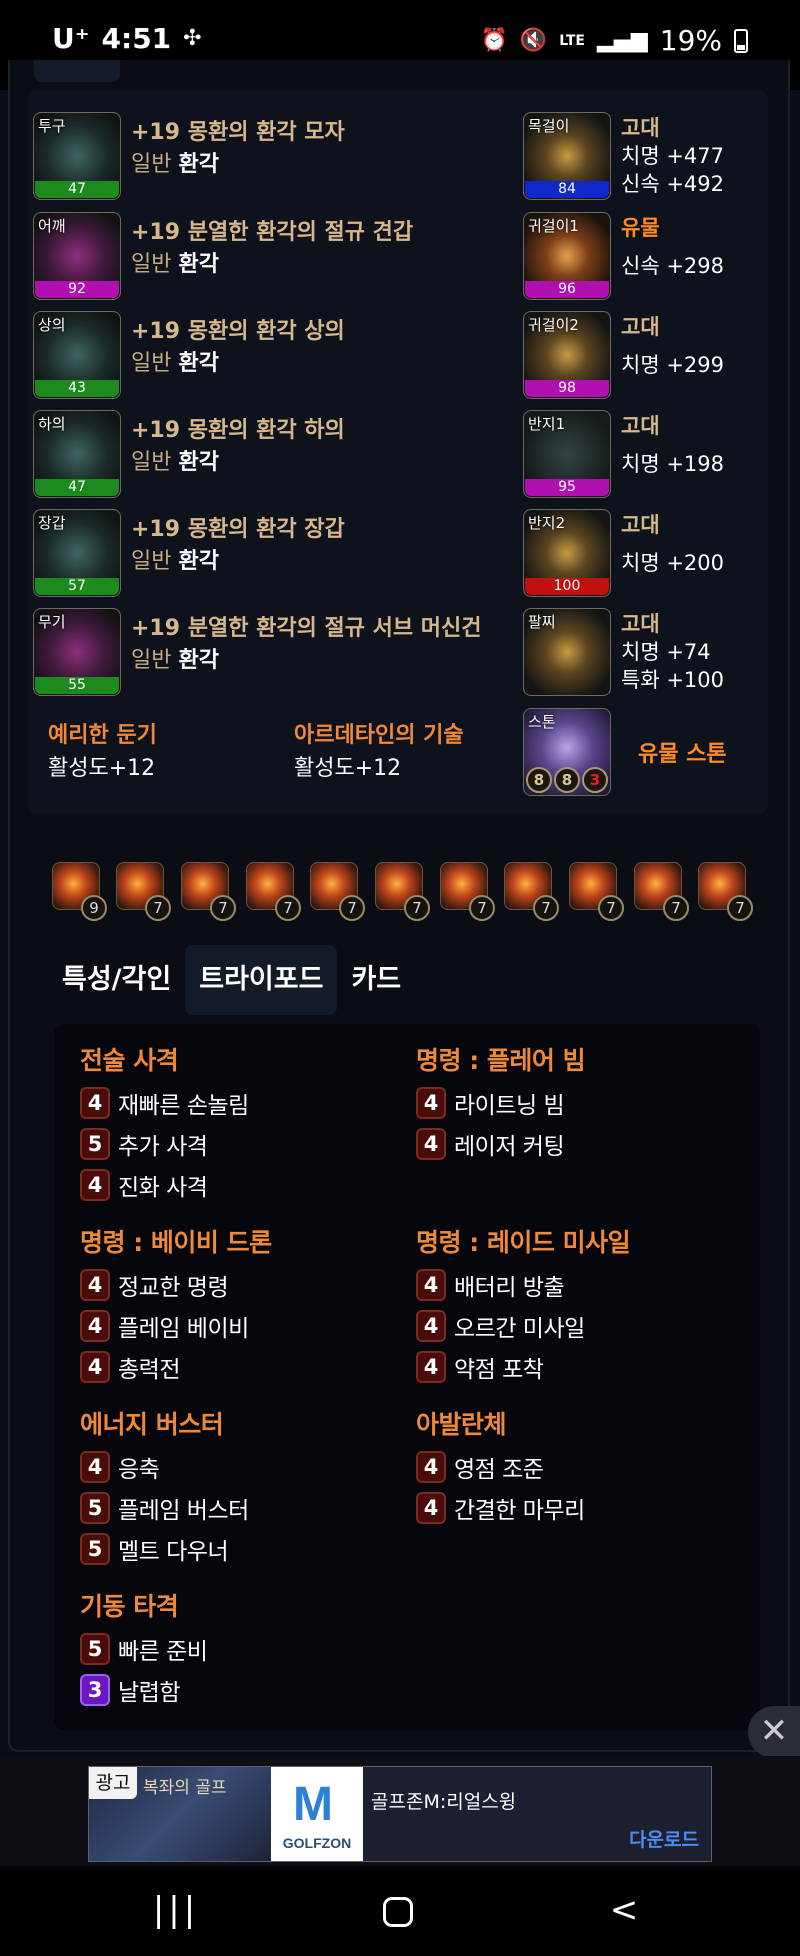  I want to click on tripod-item: 5 빠른 준비, so click(144, 1648).